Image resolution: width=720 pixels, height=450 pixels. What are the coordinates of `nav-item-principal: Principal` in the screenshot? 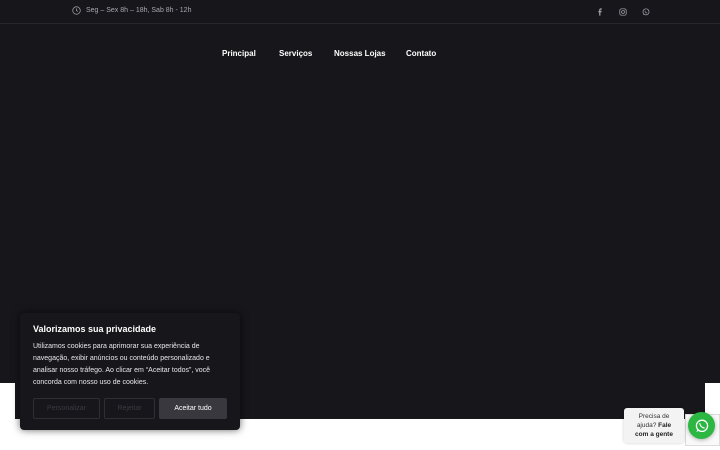 It's located at (239, 53).